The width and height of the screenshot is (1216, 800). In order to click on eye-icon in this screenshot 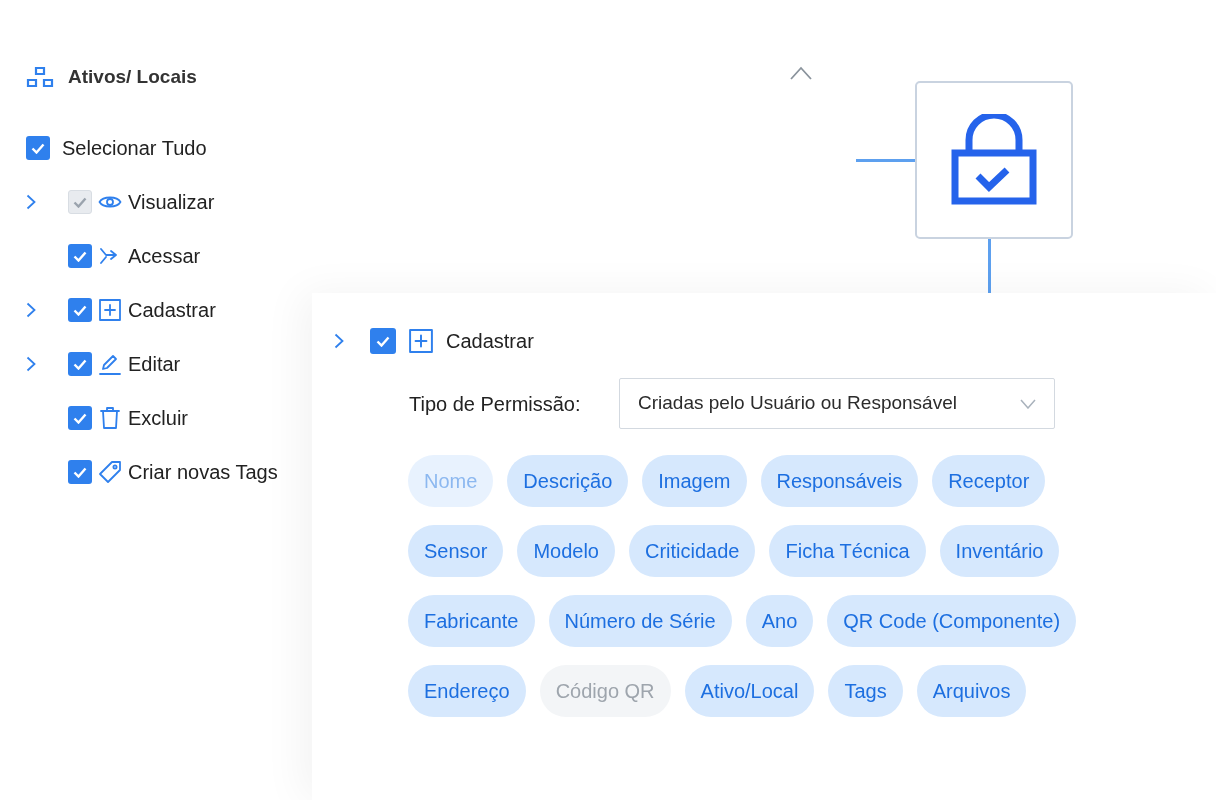, I will do `click(110, 202)`.